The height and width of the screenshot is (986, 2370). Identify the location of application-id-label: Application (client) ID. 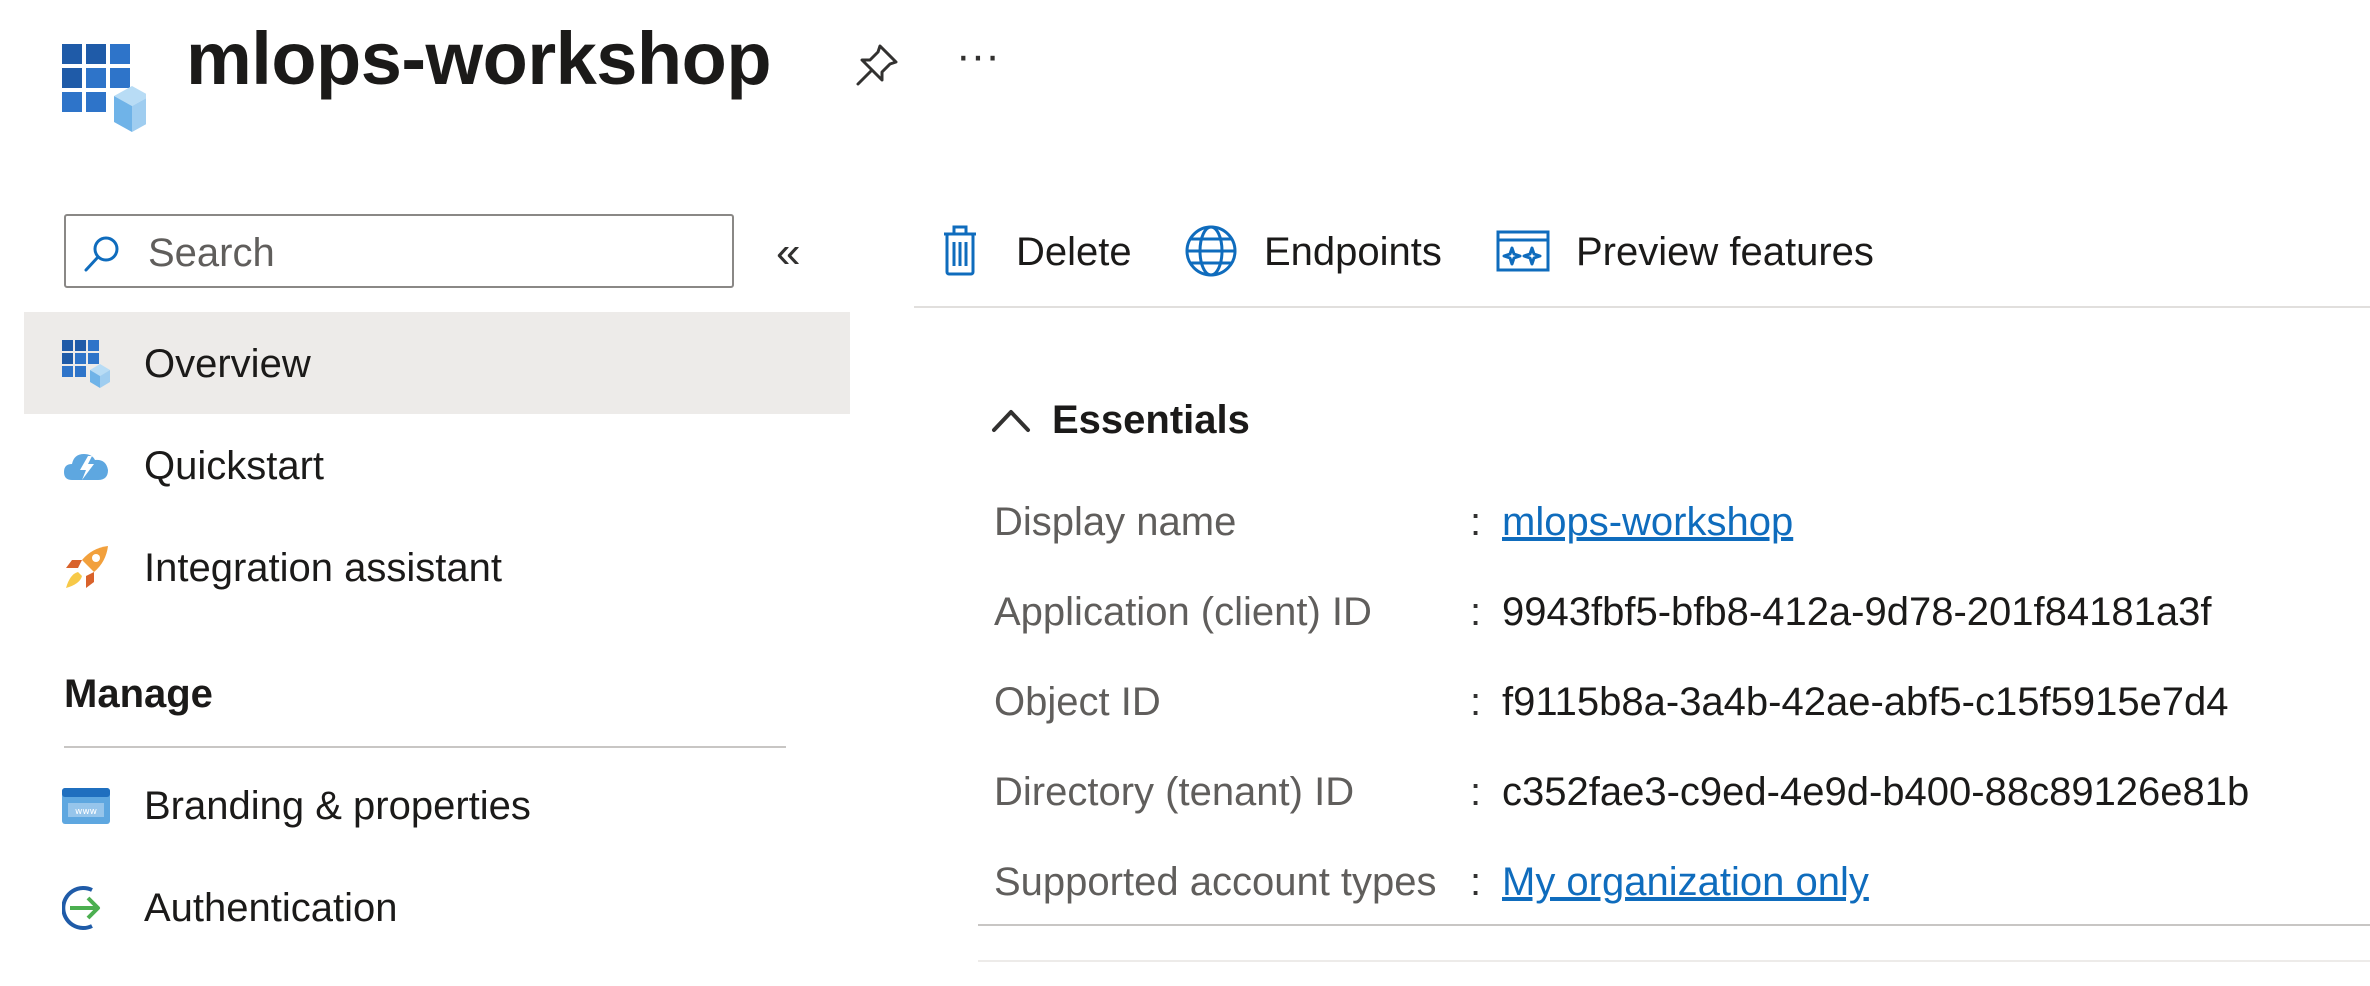
(1183, 612).